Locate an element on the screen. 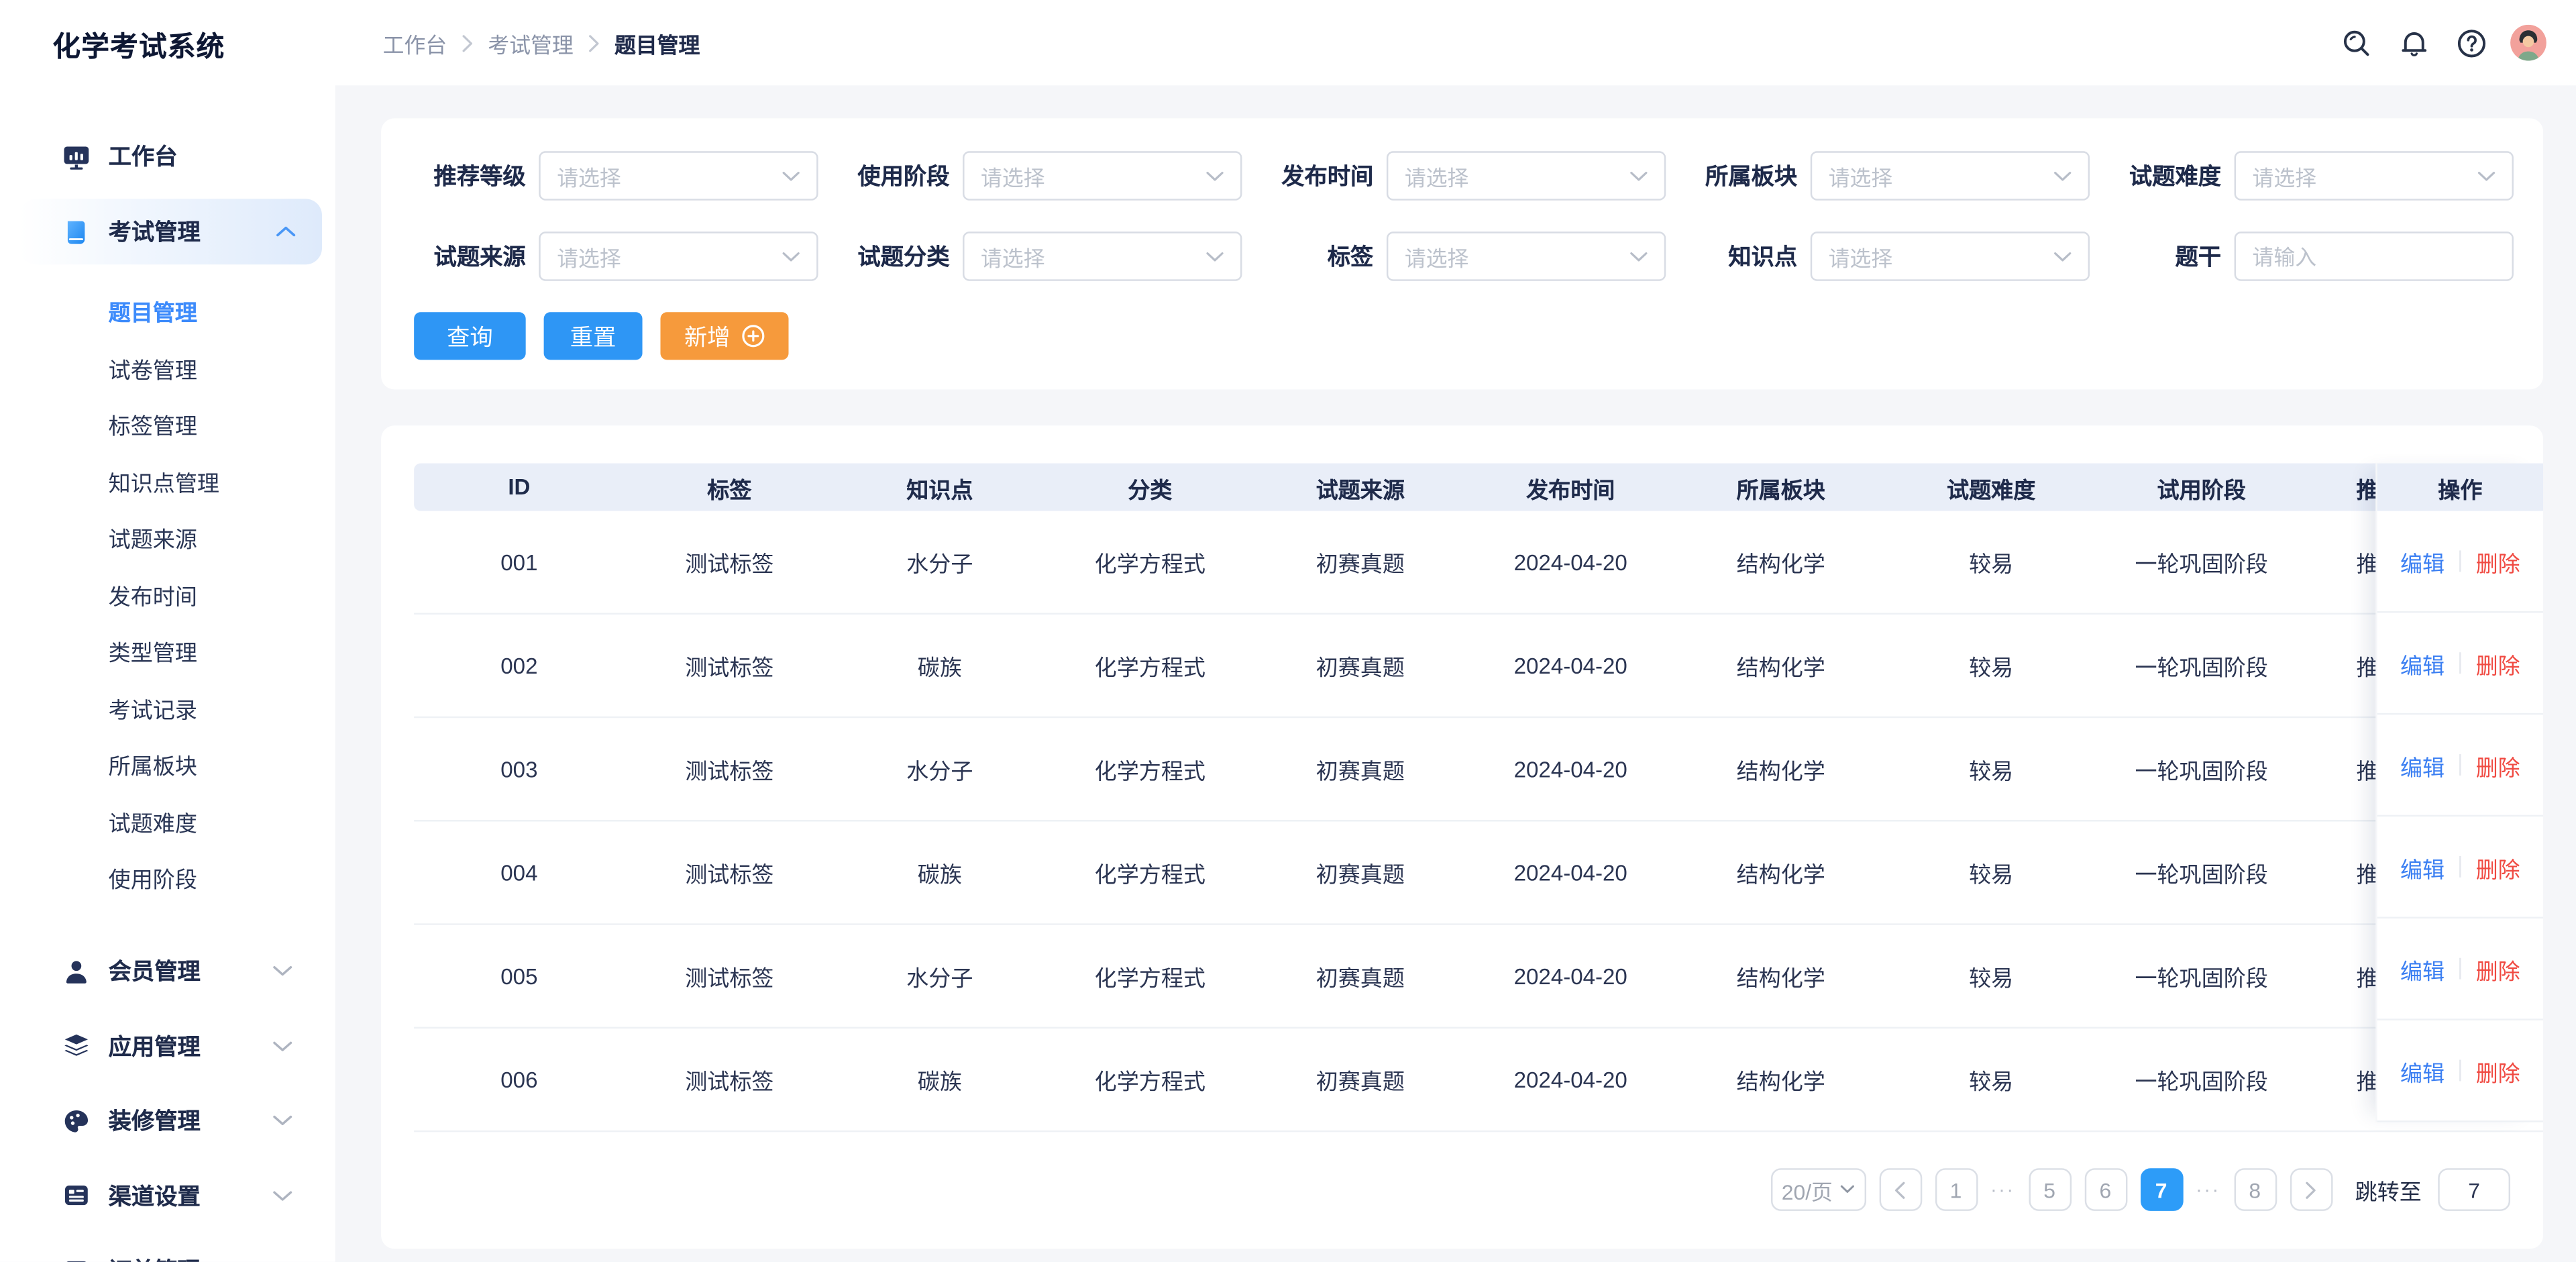 The height and width of the screenshot is (1262, 2576). recommend-level-select: 请选择 is located at coordinates (678, 176).